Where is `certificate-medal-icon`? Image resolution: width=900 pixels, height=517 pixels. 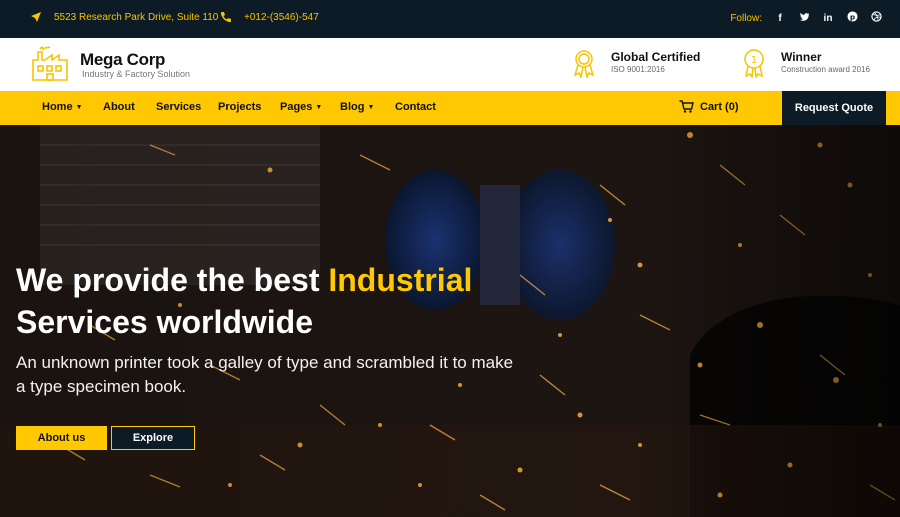 certificate-medal-icon is located at coordinates (584, 64).